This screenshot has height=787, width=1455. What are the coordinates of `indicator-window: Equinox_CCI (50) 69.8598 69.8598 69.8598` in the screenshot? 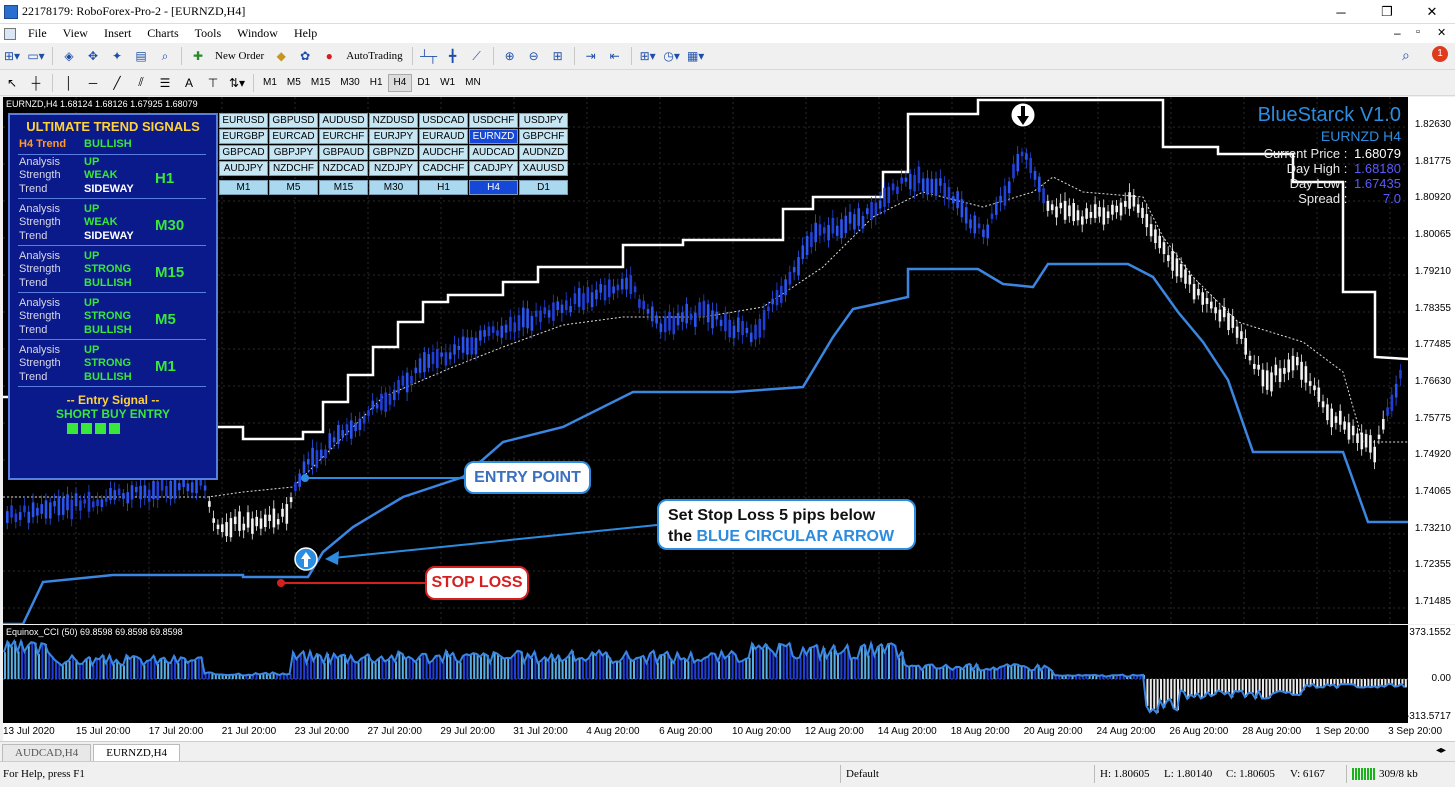 It's located at (705, 674).